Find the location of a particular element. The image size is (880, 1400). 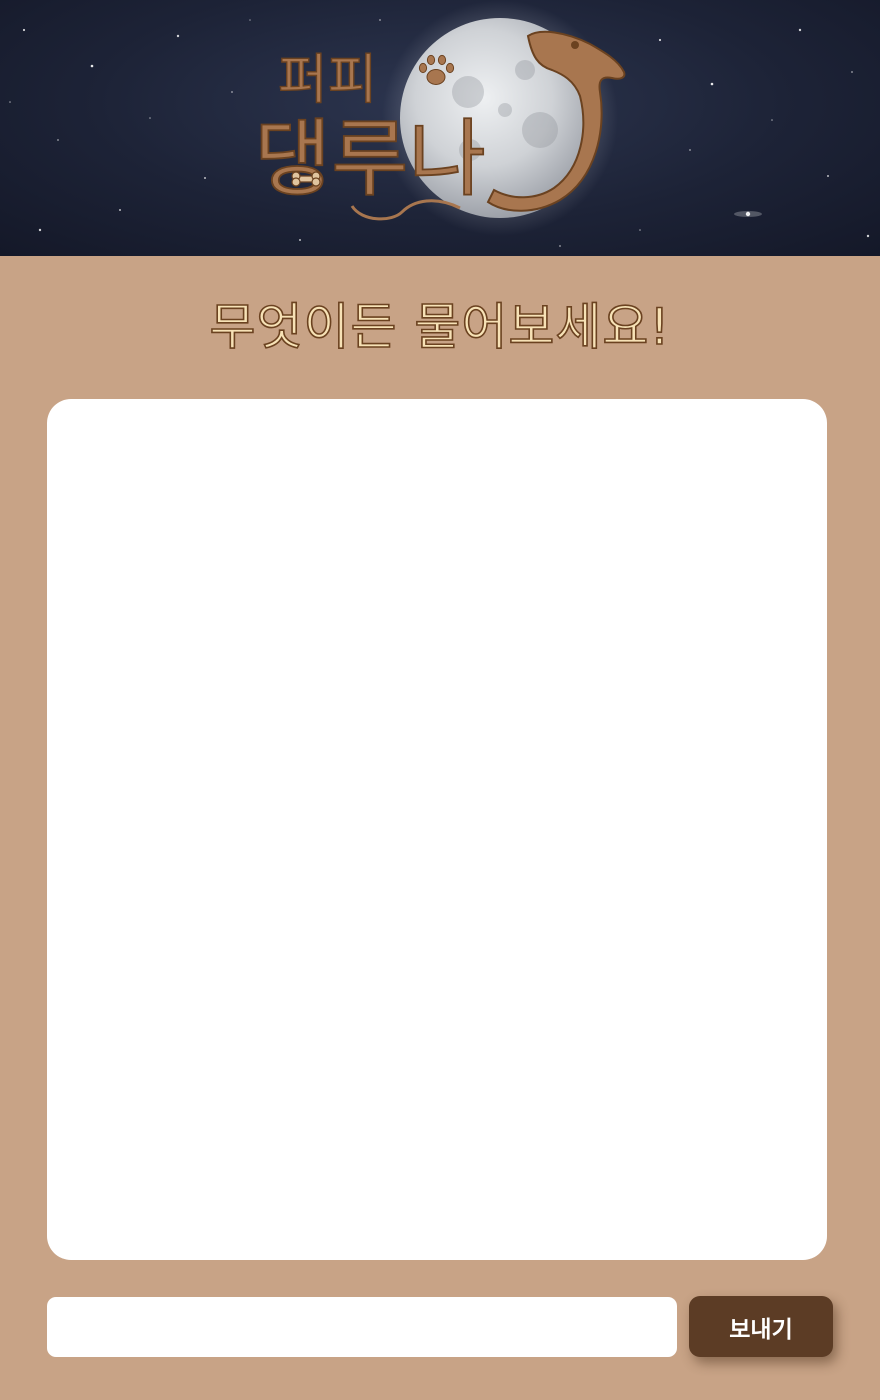

page-title: 무엇이든 물어보세요! is located at coordinates (440, 327).